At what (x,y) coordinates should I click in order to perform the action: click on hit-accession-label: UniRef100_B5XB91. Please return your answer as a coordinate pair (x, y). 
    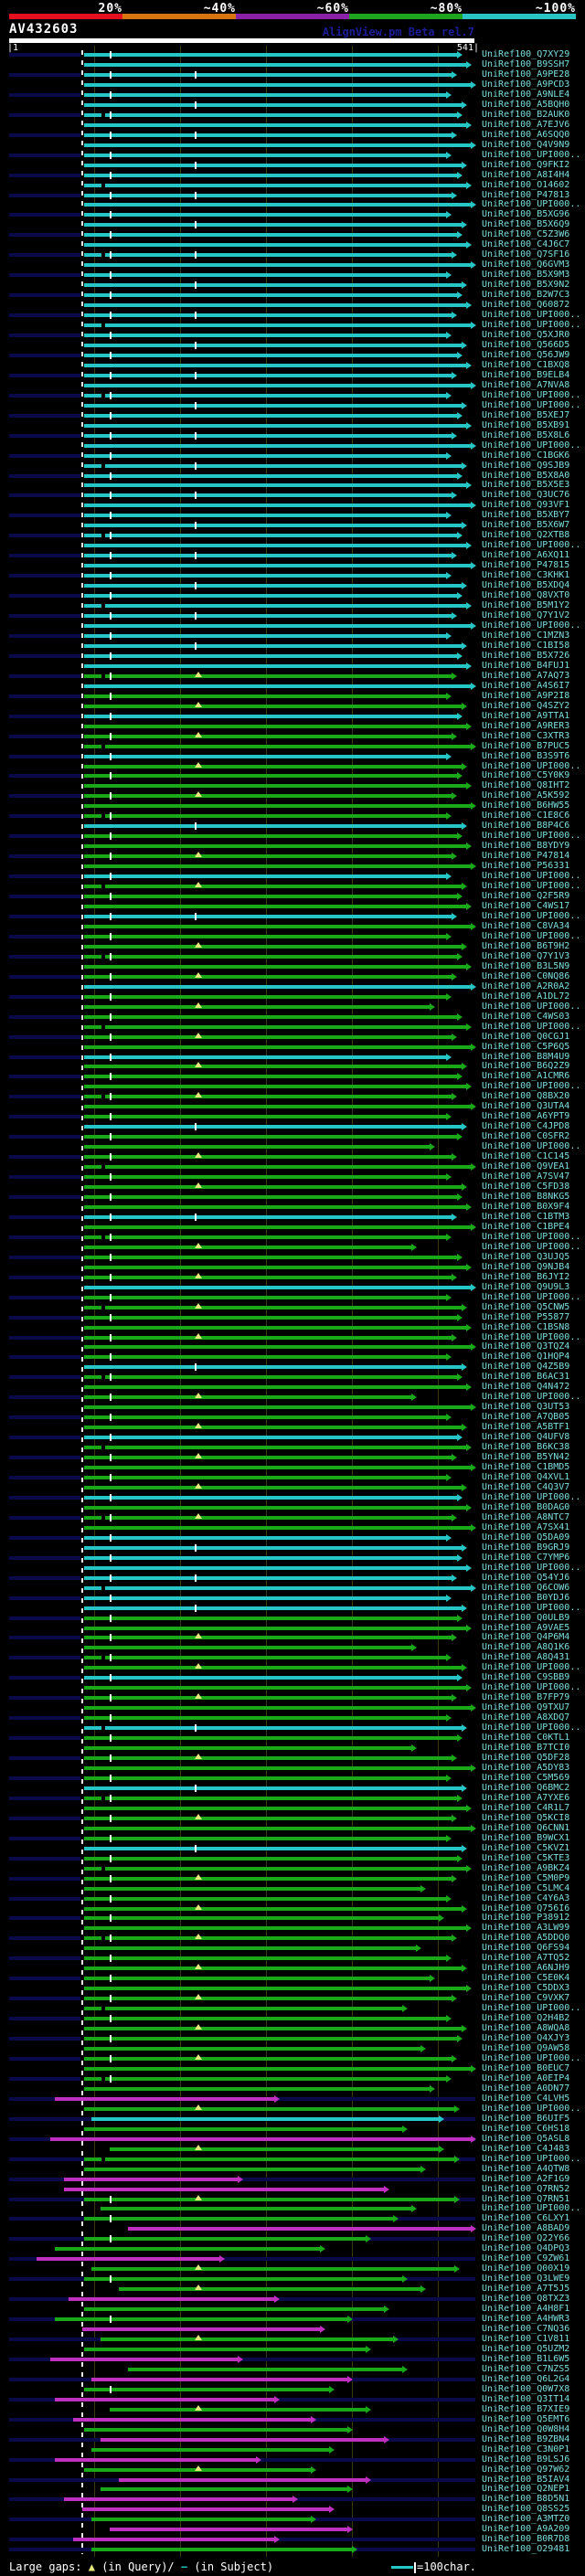
    Looking at the image, I should click on (525, 425).